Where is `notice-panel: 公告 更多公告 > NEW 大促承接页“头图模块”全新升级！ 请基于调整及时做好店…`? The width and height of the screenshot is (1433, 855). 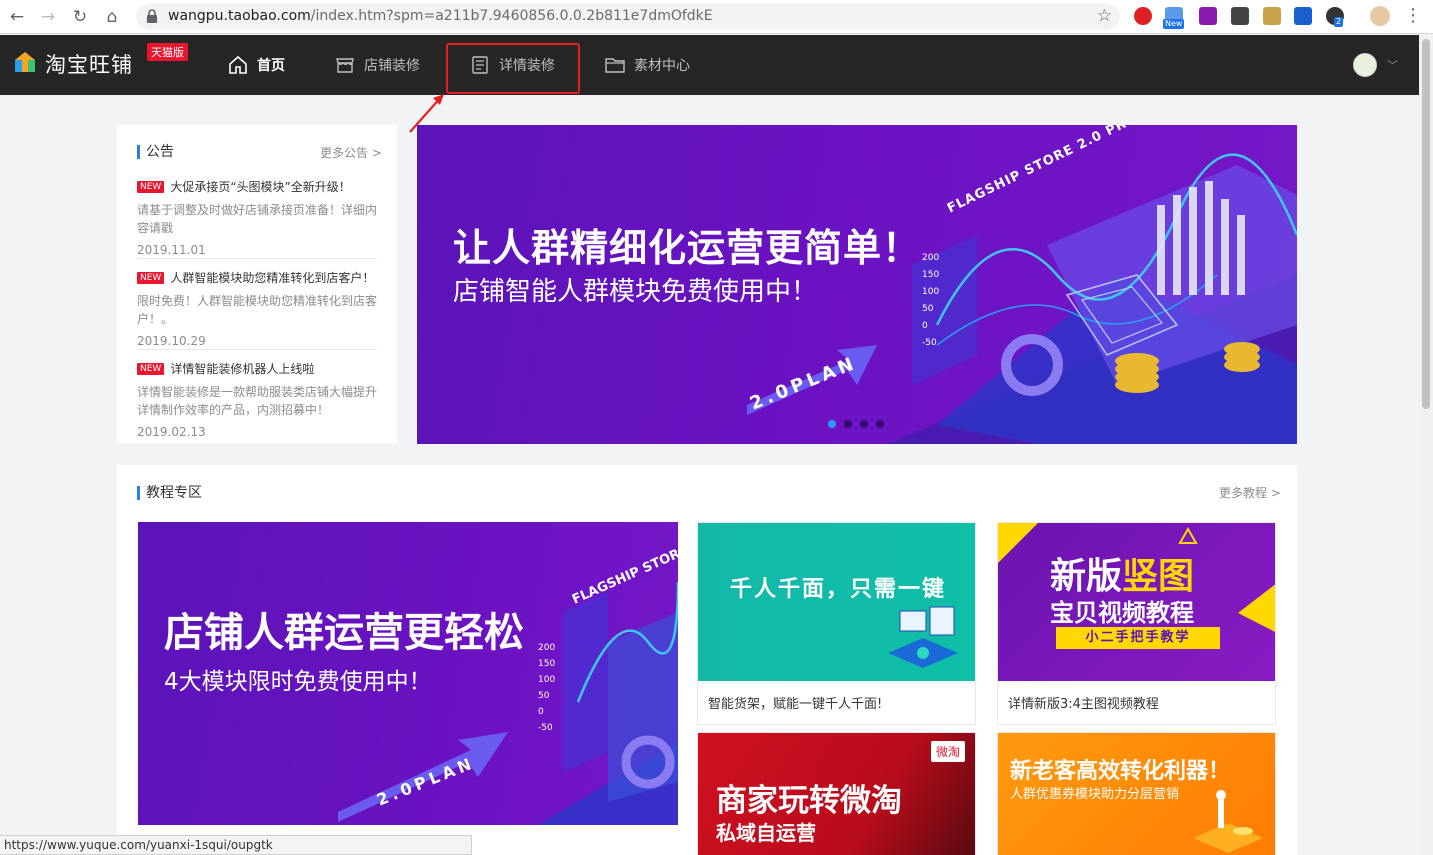 notice-panel: 公告 更多公告 > NEW 大促承接页“头图模块”全新升级！ 请基于调整及时做好店… is located at coordinates (257, 284).